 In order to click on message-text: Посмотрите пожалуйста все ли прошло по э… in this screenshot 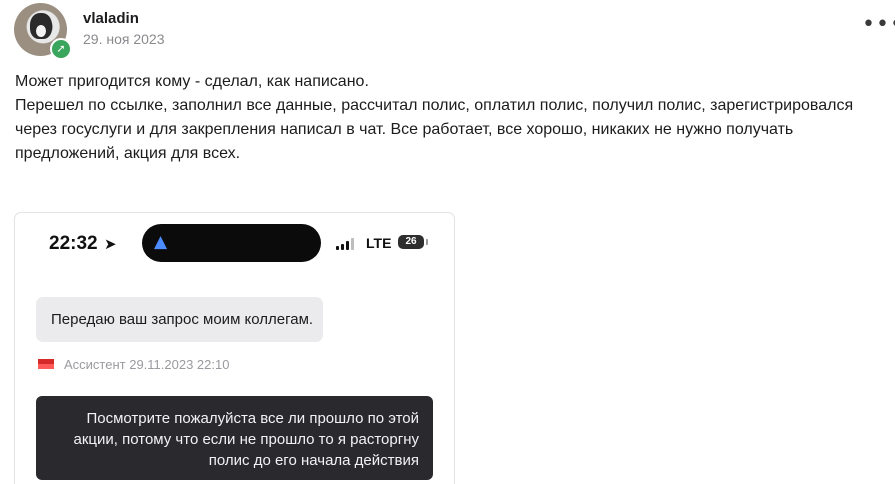, I will do `click(246, 439)`.